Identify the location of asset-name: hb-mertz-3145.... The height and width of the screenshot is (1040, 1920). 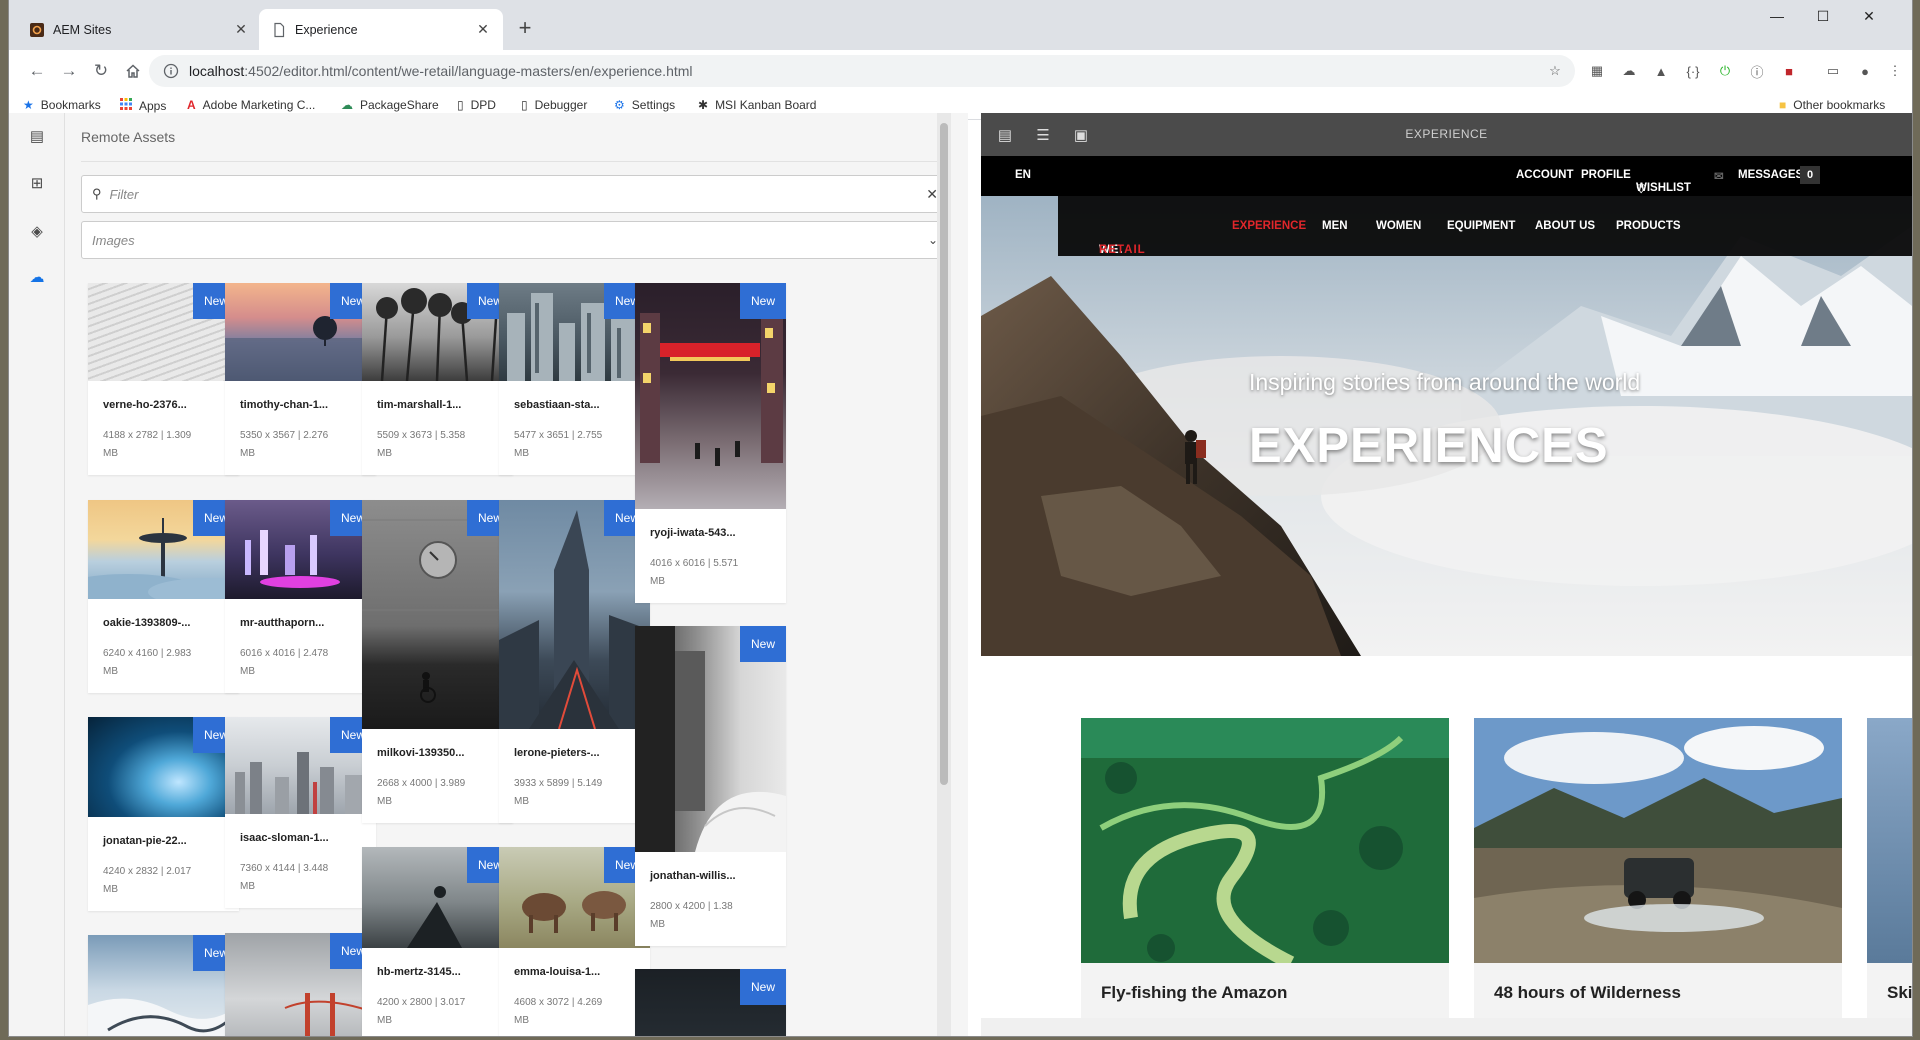
(419, 972).